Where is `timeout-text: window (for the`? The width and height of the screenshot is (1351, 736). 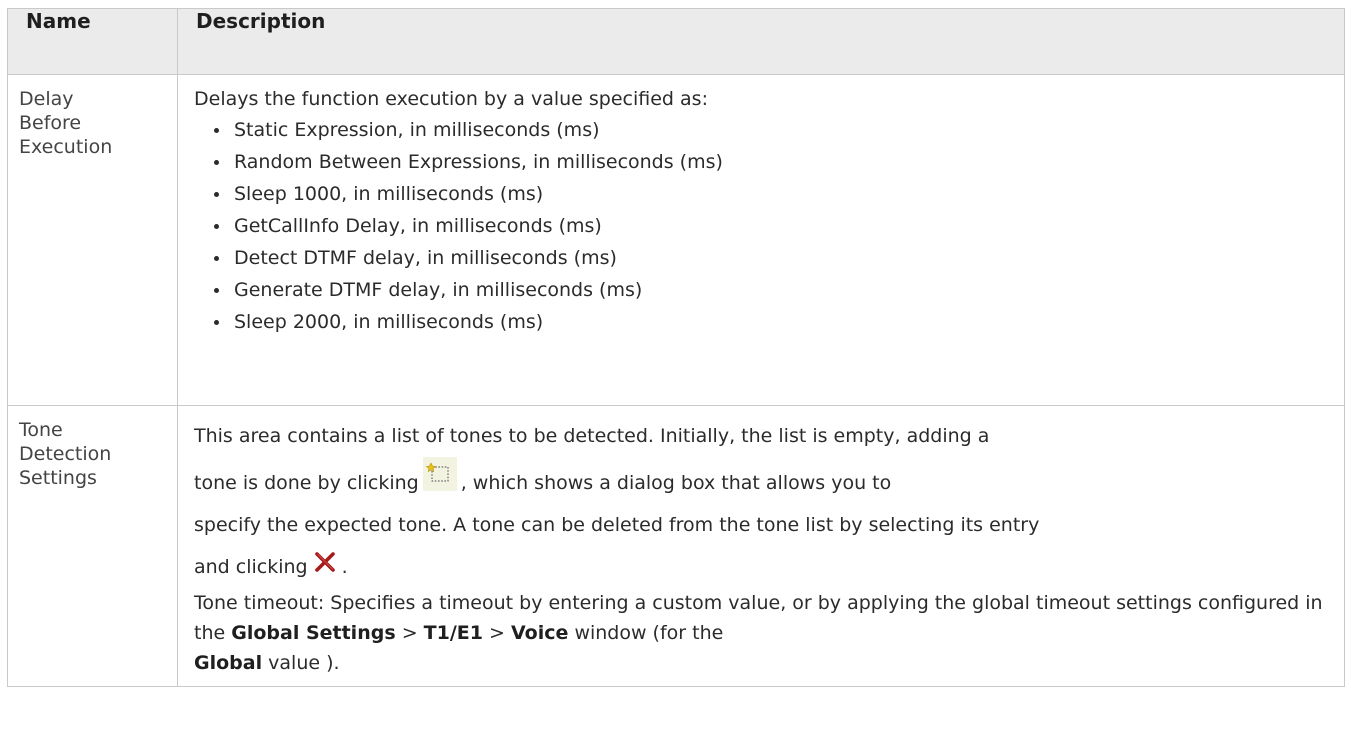
timeout-text: window (for the is located at coordinates (649, 633).